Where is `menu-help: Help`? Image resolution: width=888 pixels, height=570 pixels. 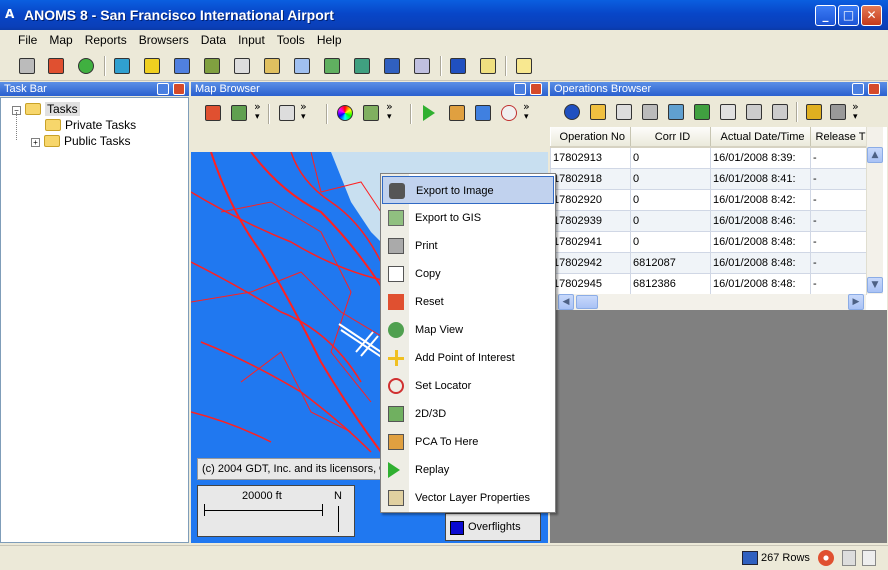 menu-help: Help is located at coordinates (329, 40).